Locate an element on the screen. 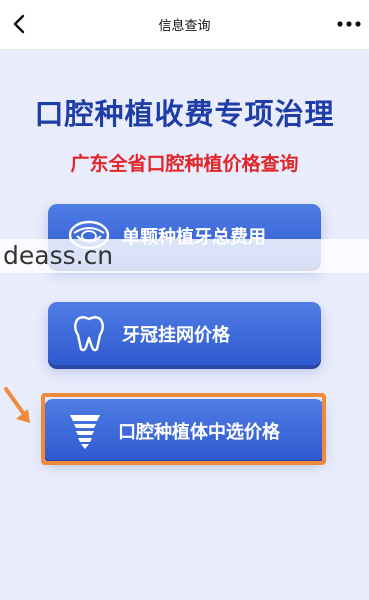  main-heading: 口腔种植收费专项治理 is located at coordinates (184, 114).